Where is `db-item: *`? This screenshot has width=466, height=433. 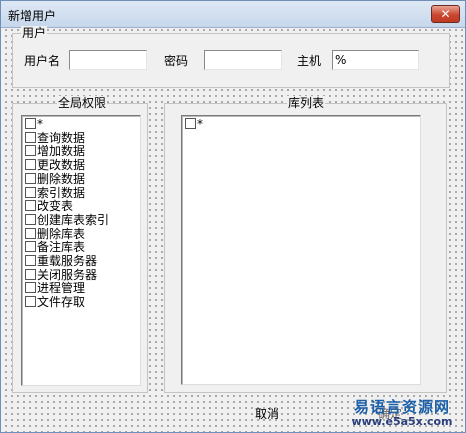
db-item: * is located at coordinates (194, 124).